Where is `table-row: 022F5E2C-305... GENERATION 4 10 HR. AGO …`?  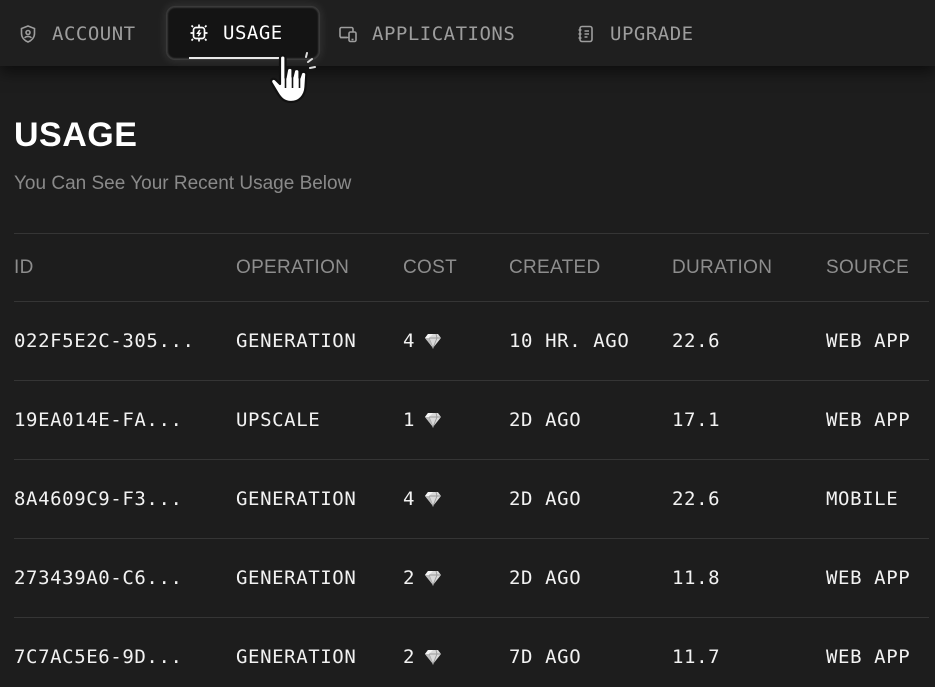
table-row: 022F5E2C-305... GENERATION 4 10 HR. AGO … is located at coordinates (471, 340).